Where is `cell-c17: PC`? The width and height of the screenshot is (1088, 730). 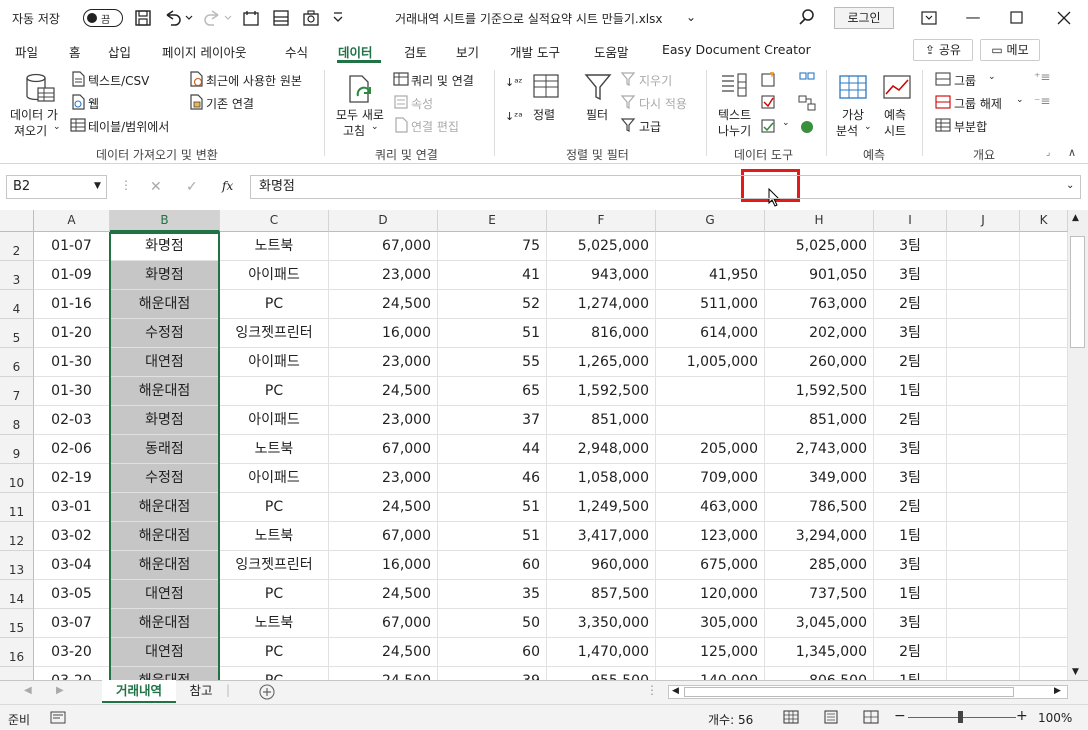 cell-c17: PC is located at coordinates (274, 673).